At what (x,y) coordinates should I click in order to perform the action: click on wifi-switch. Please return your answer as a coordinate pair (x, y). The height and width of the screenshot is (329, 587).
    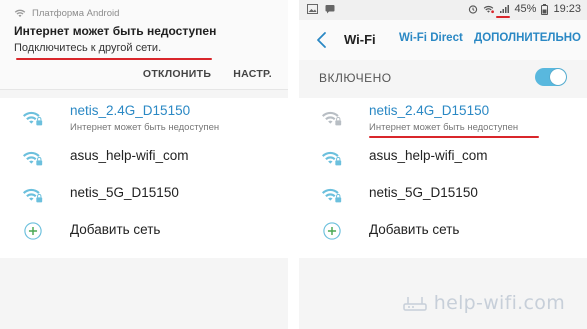
    Looking at the image, I should click on (551, 77).